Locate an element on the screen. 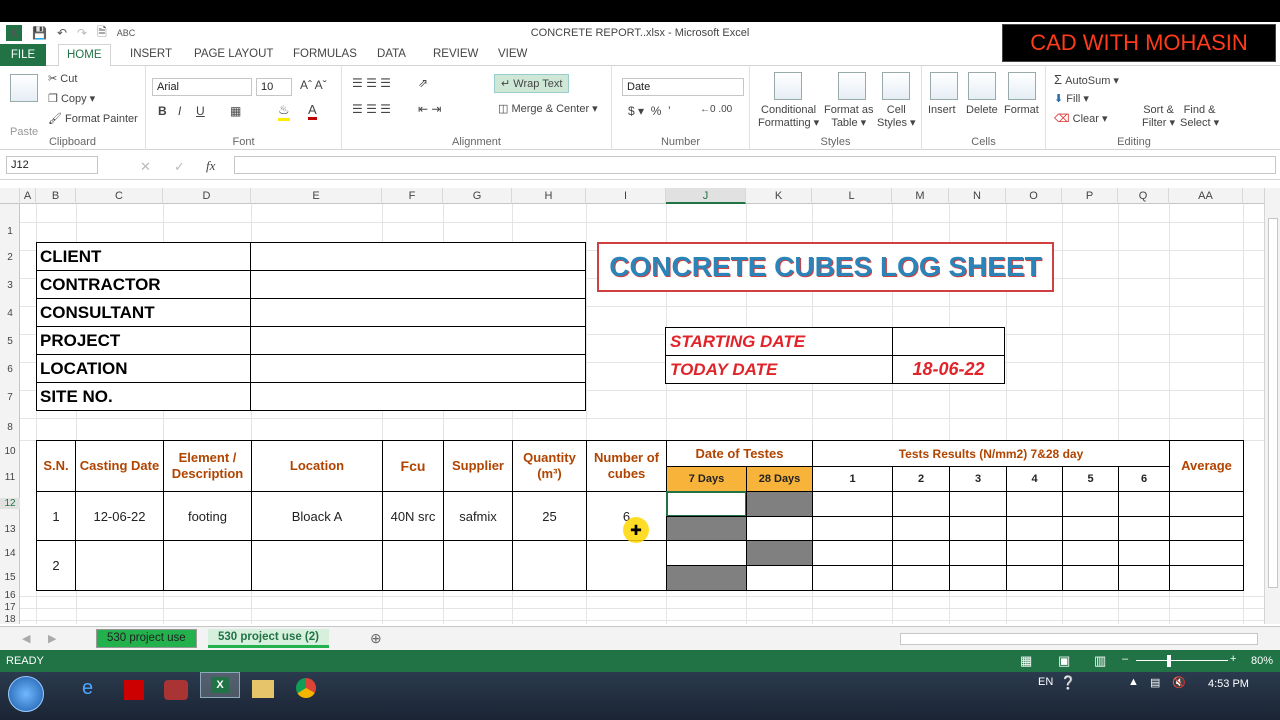  today-date-label: TODAY DATE is located at coordinates (779, 369).